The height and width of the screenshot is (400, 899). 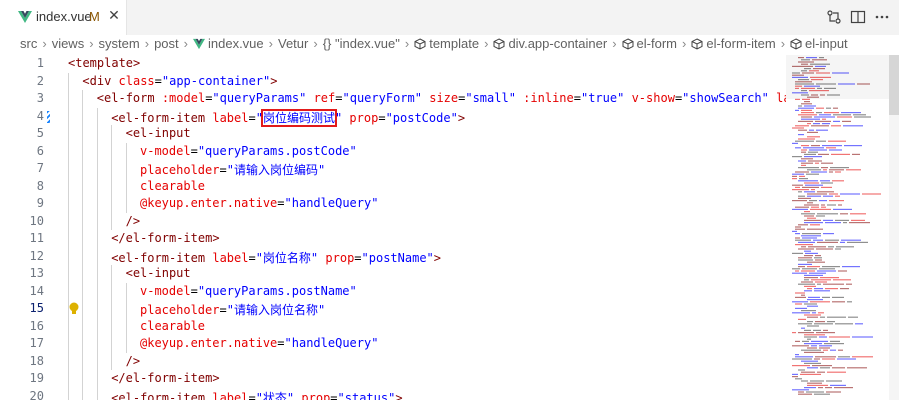 What do you see at coordinates (882, 17) in the screenshot?
I see `more-actions-icon` at bounding box center [882, 17].